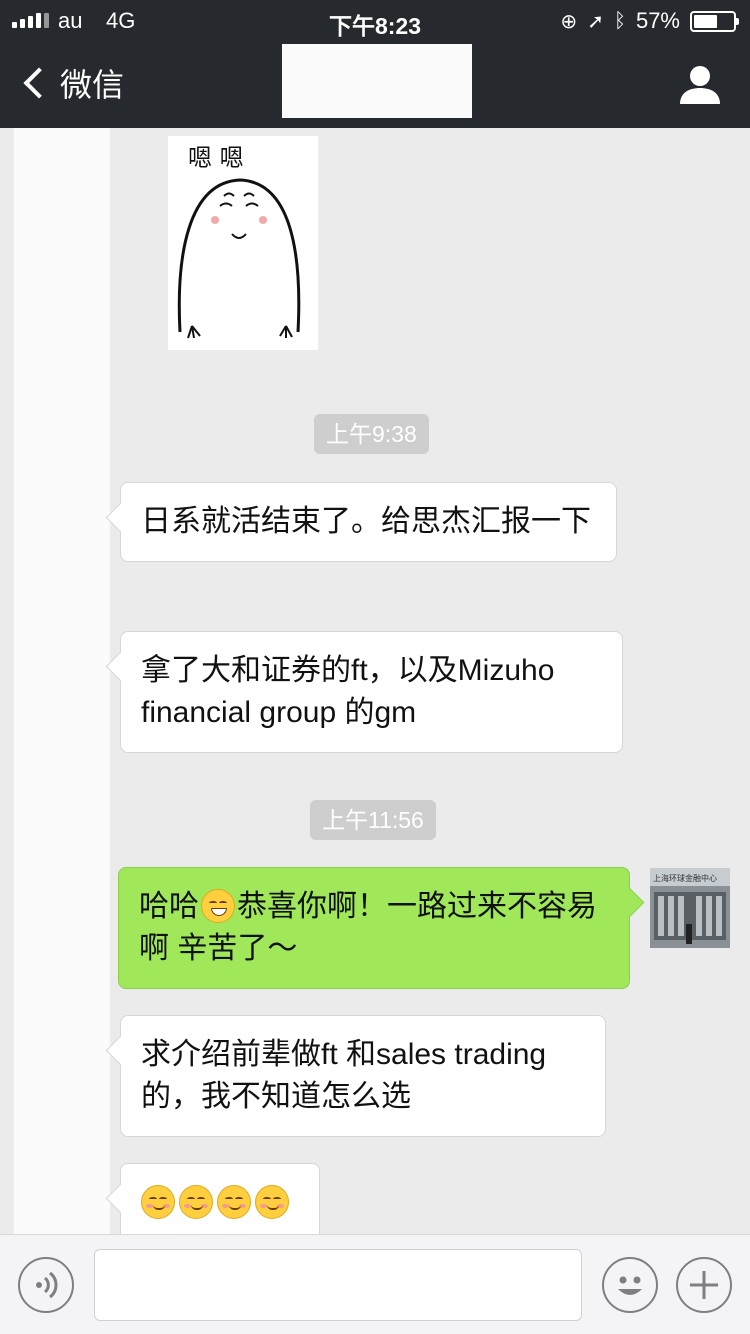  What do you see at coordinates (373, 820) in the screenshot?
I see `timestamp: 上午11:56` at bounding box center [373, 820].